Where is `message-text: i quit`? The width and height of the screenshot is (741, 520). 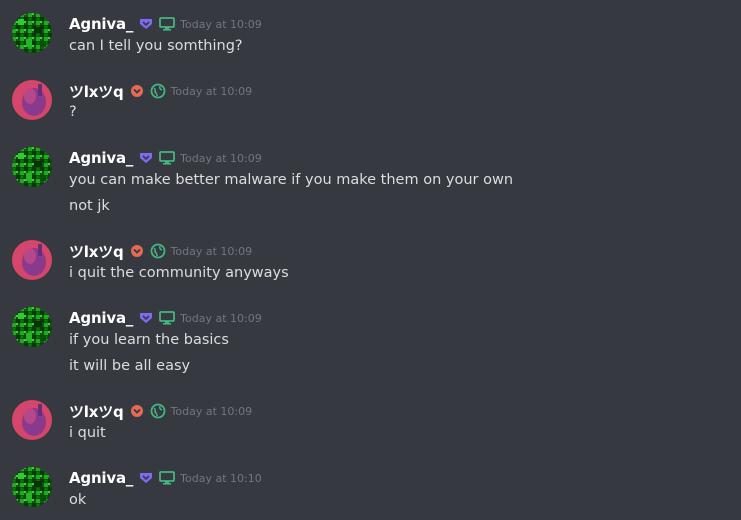 message-text: i quit is located at coordinates (87, 433).